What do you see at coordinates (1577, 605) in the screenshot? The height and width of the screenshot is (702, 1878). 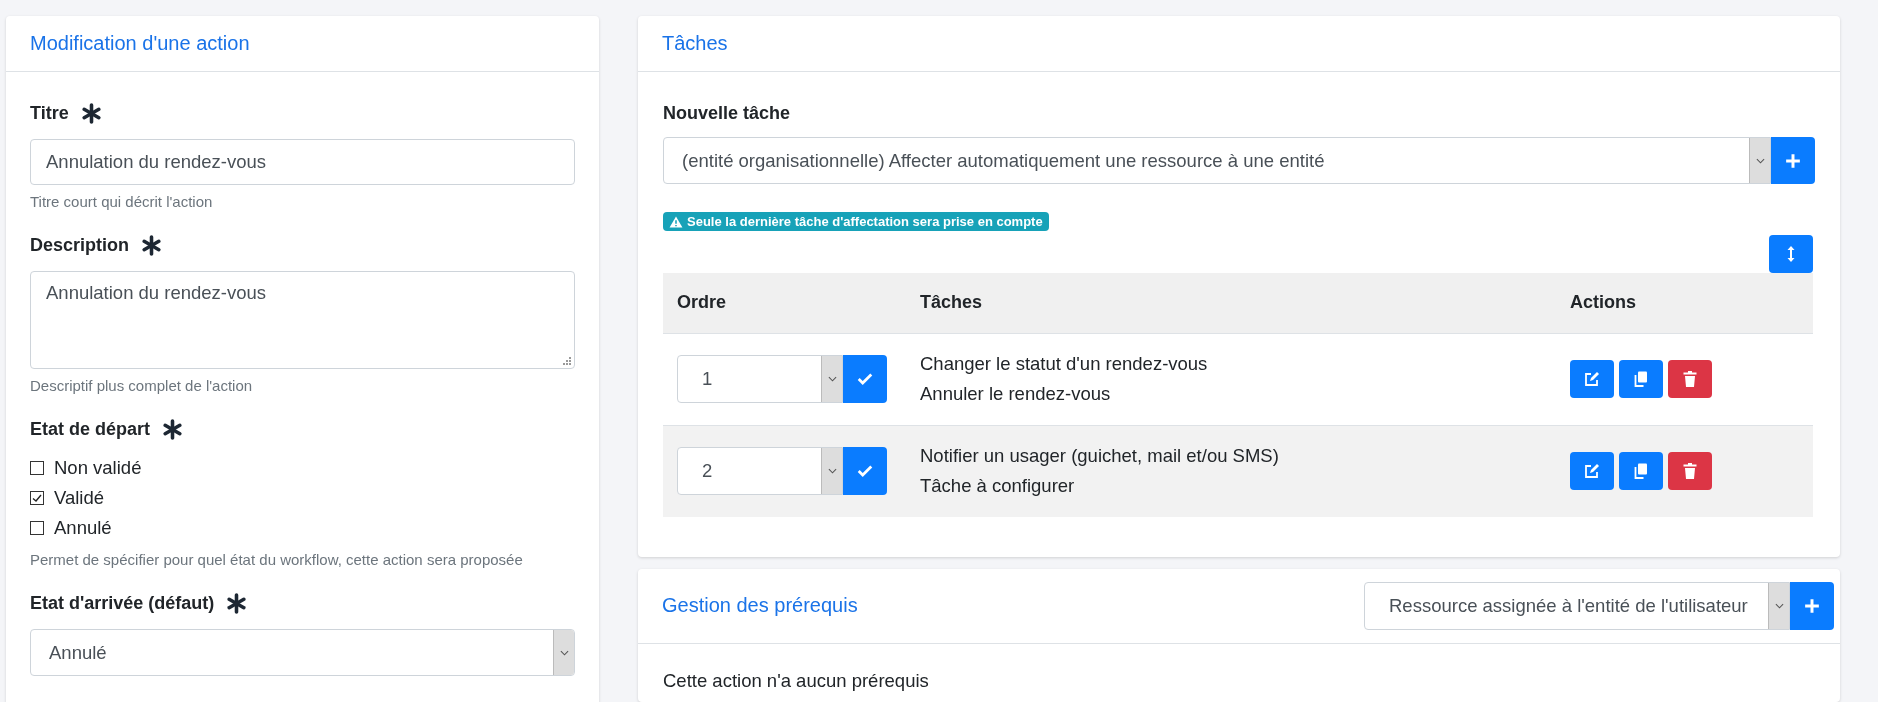 I see `prerequisite-select: Ressource assignée à l'entité de l'utilisateur` at bounding box center [1577, 605].